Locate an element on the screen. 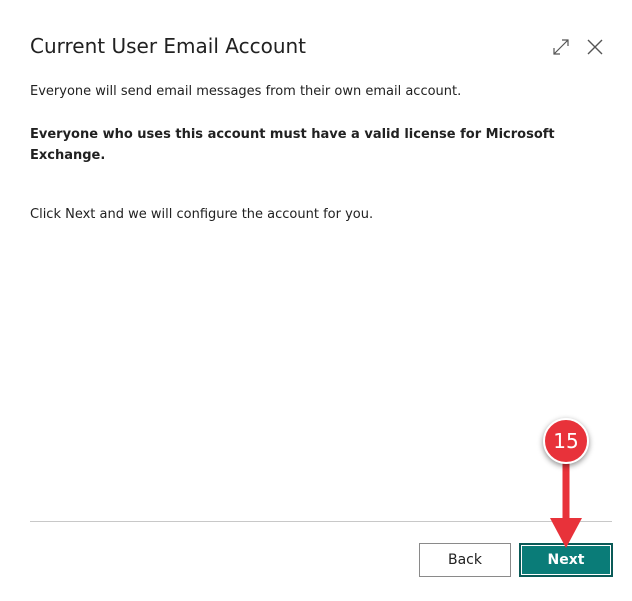 Image resolution: width=632 pixels, height=601 pixels. step-number-badge: 15 is located at coordinates (566, 441).